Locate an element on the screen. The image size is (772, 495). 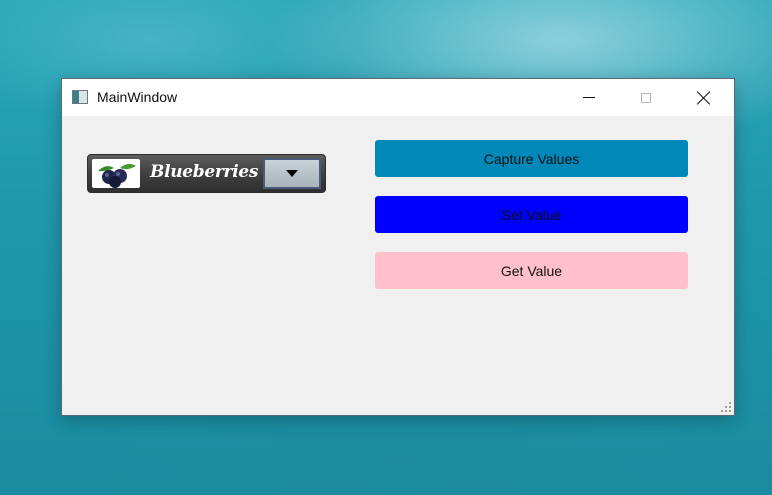
chevron-down-icon is located at coordinates (292, 173).